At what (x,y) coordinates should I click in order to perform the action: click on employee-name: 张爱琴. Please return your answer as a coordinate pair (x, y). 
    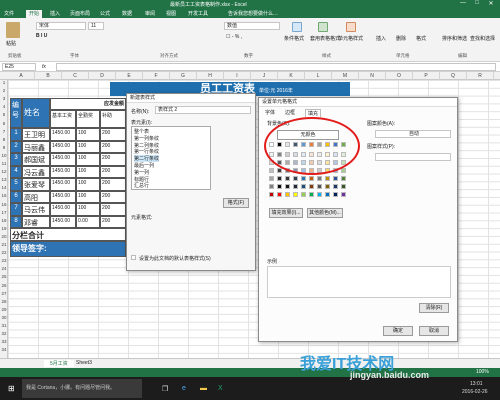
    Looking at the image, I should click on (36, 184).